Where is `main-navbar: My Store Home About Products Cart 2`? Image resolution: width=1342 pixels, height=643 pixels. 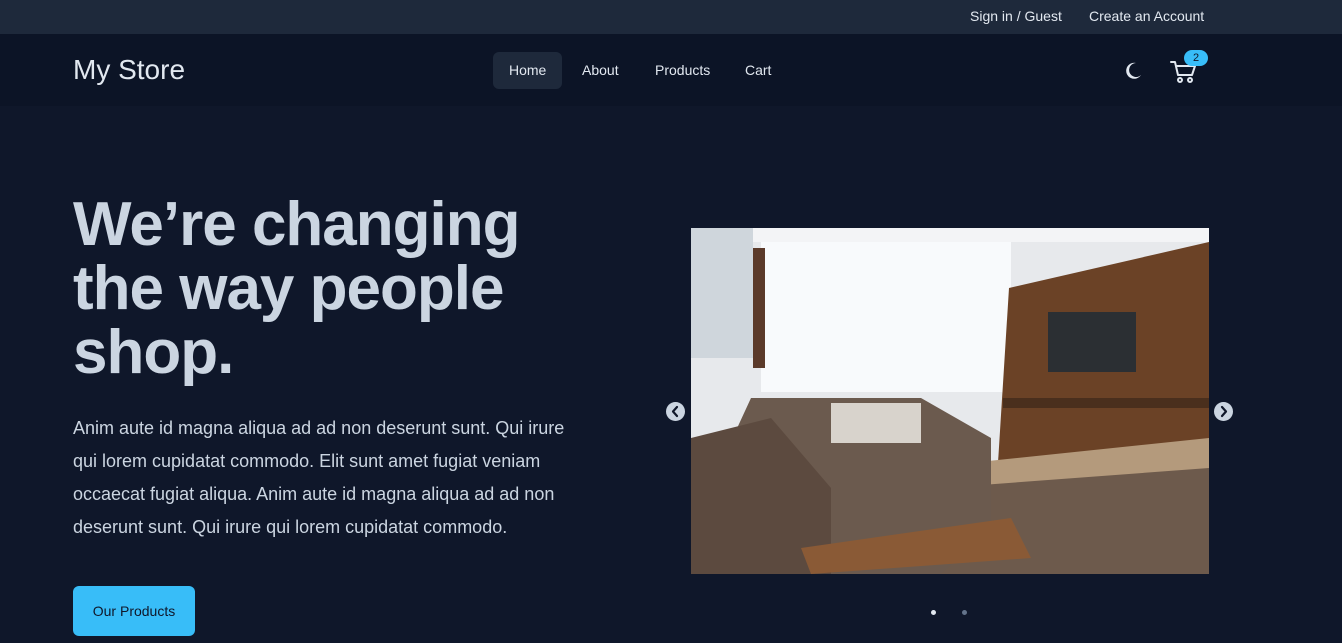
main-navbar: My Store Home About Products Cart 2 is located at coordinates (671, 70).